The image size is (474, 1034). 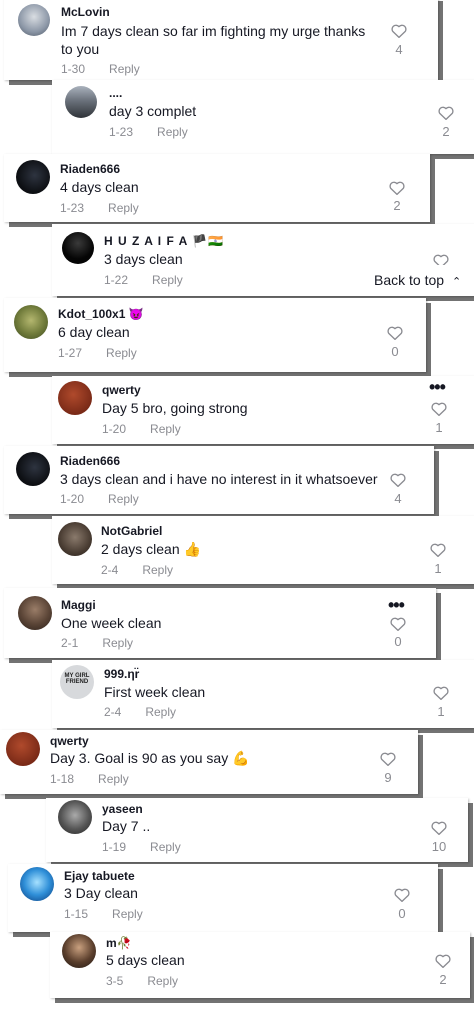 What do you see at coordinates (99, 876) in the screenshot?
I see `comment-username: Ejay tabuete` at bounding box center [99, 876].